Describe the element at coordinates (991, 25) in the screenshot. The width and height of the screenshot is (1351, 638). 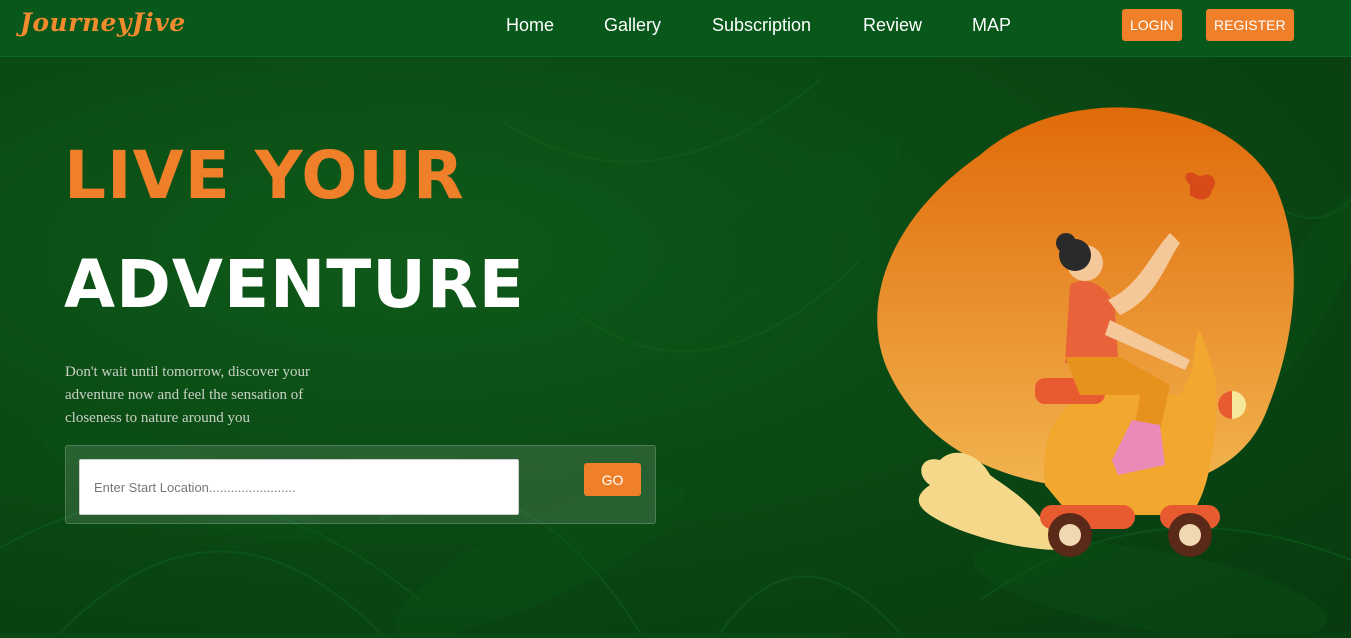
I see `nav-map: MAP` at that location.